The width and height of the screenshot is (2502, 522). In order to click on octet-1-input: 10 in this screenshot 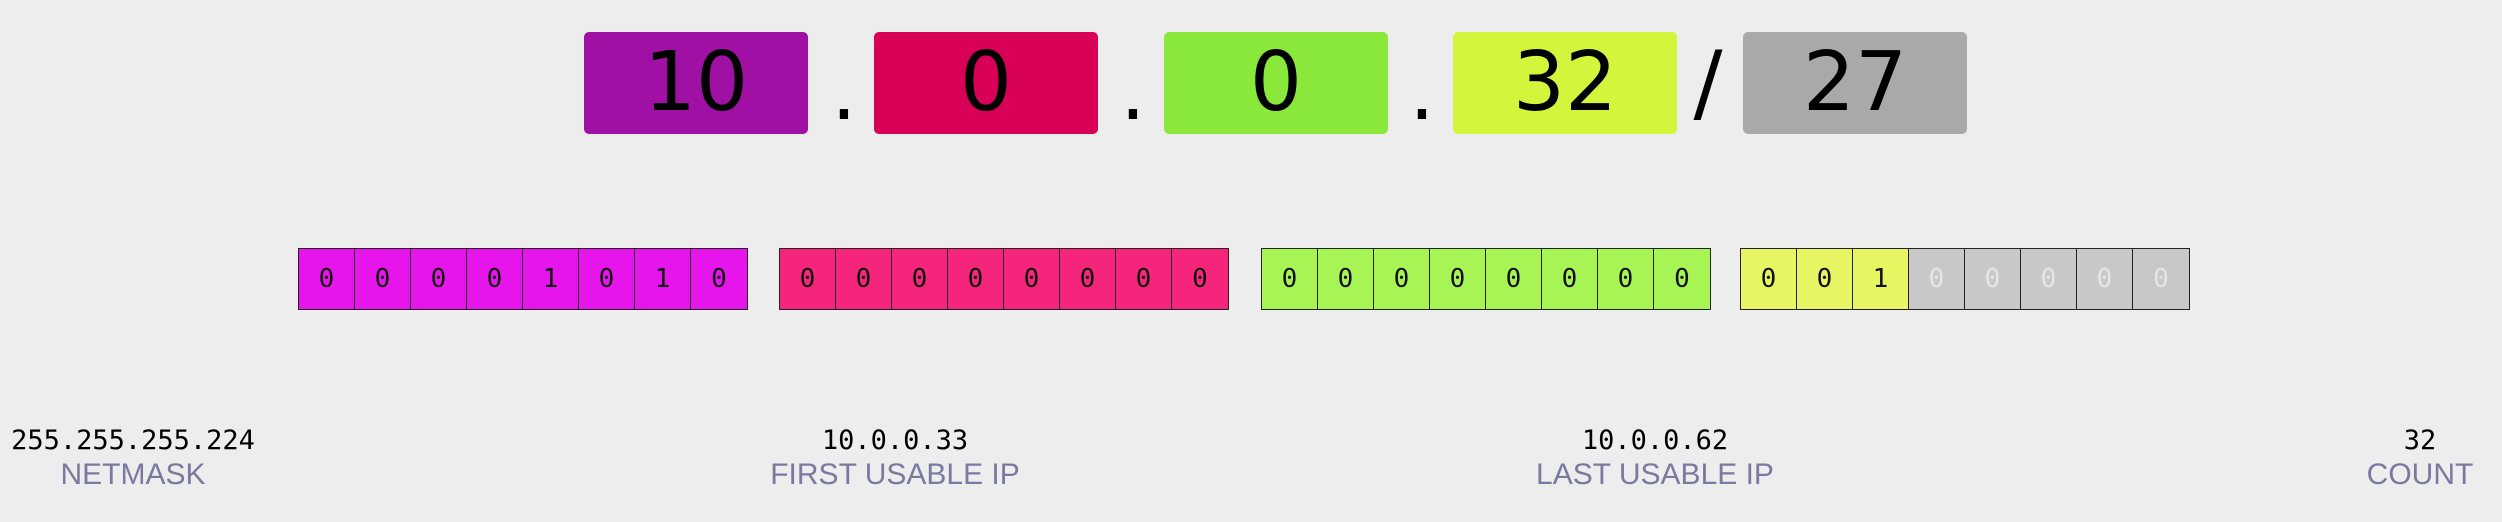, I will do `click(696, 83)`.